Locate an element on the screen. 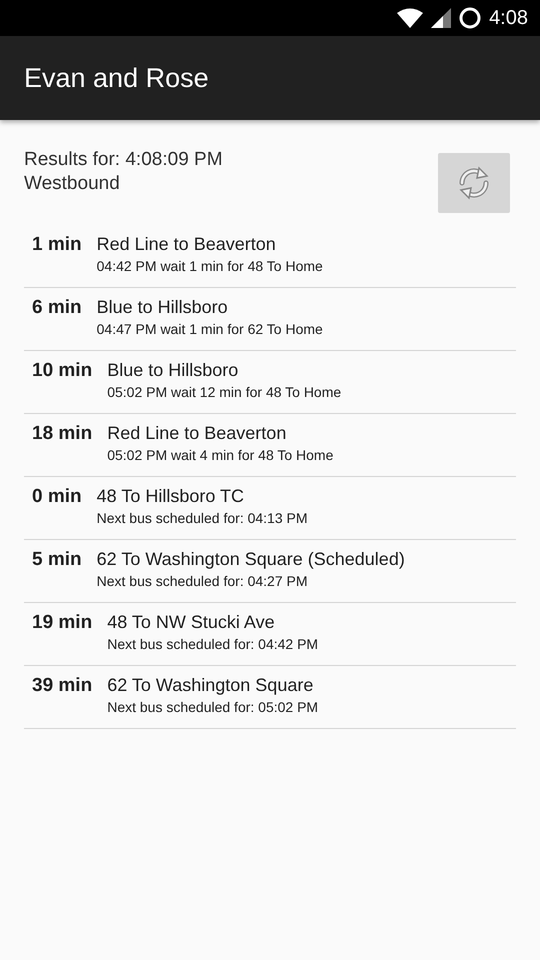 This screenshot has width=540, height=960. route-detail: Next bus scheduled for: 04:27 PM is located at coordinates (202, 581).